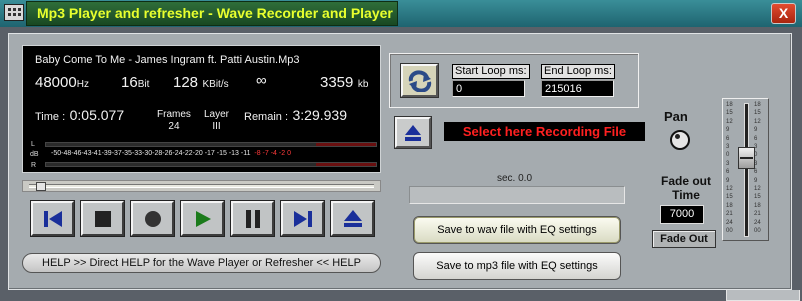  What do you see at coordinates (34, 154) in the screenshot?
I see `meter-db-label: dB` at bounding box center [34, 154].